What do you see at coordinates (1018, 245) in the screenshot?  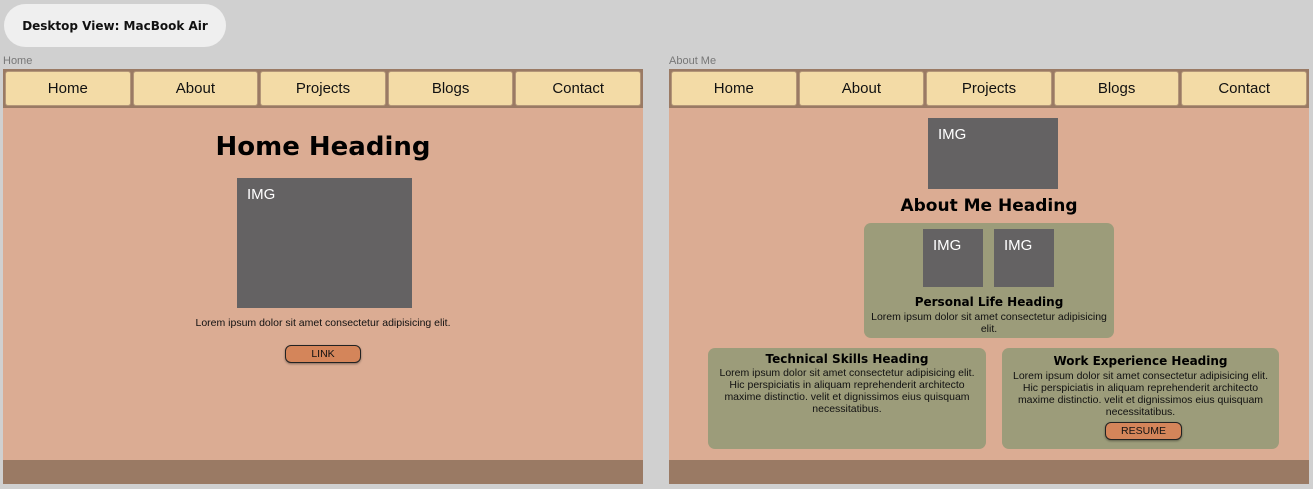 I see `personal-image-2-label: IMG` at bounding box center [1018, 245].